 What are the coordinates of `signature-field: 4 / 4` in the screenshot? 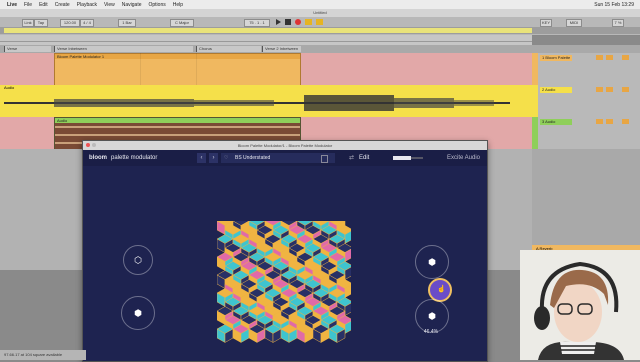 It's located at (87, 23).